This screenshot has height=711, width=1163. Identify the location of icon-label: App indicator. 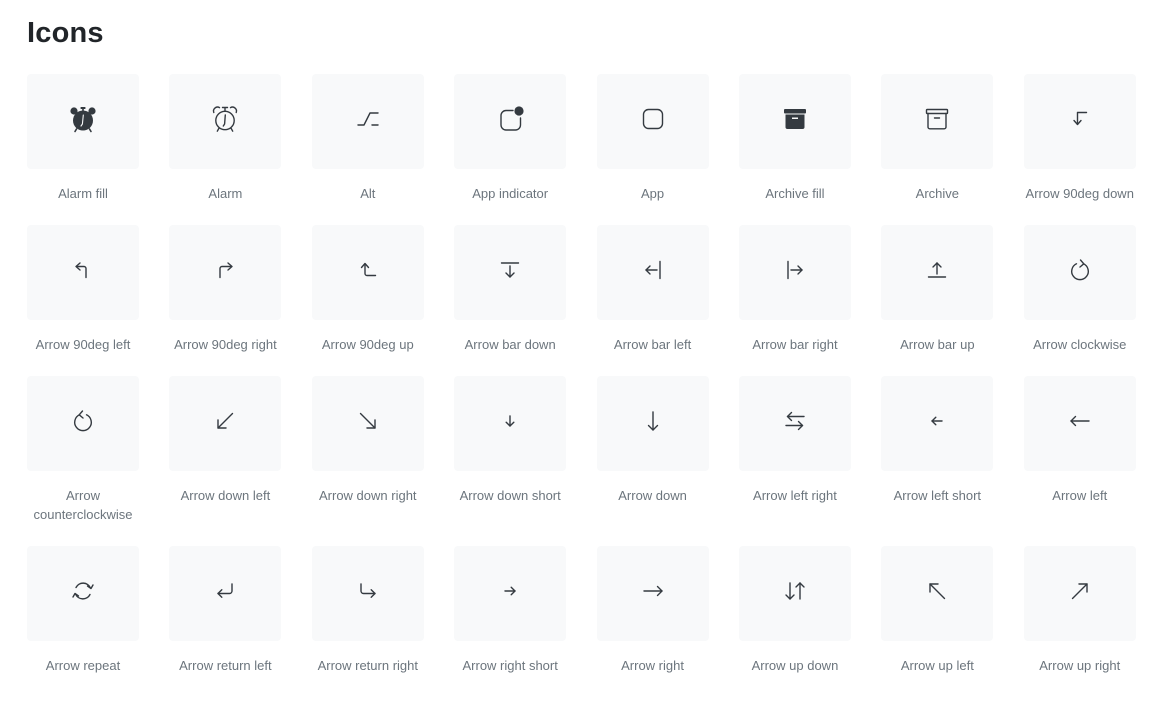
(510, 193).